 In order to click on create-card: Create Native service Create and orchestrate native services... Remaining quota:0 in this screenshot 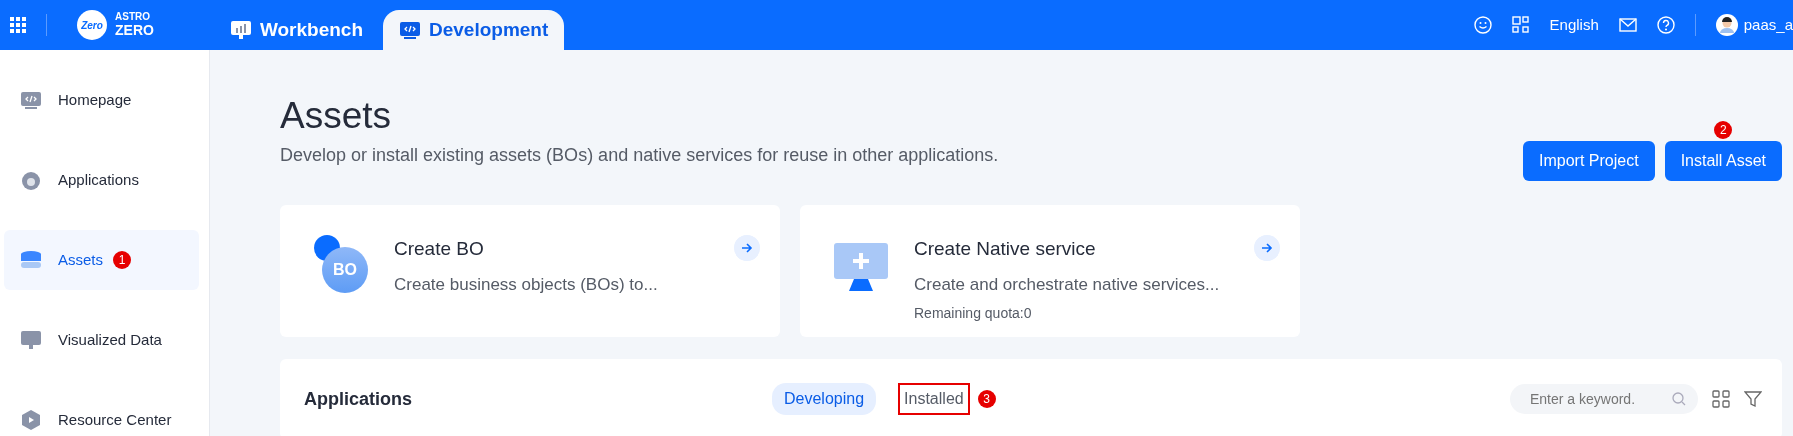, I will do `click(1050, 271)`.